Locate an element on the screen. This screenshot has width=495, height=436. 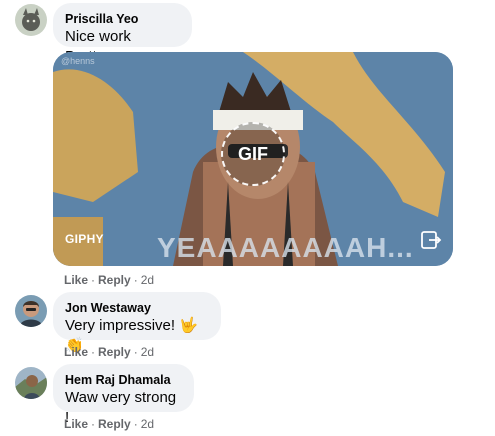
comment-author: Jon Westaway is located at coordinates (137, 308).